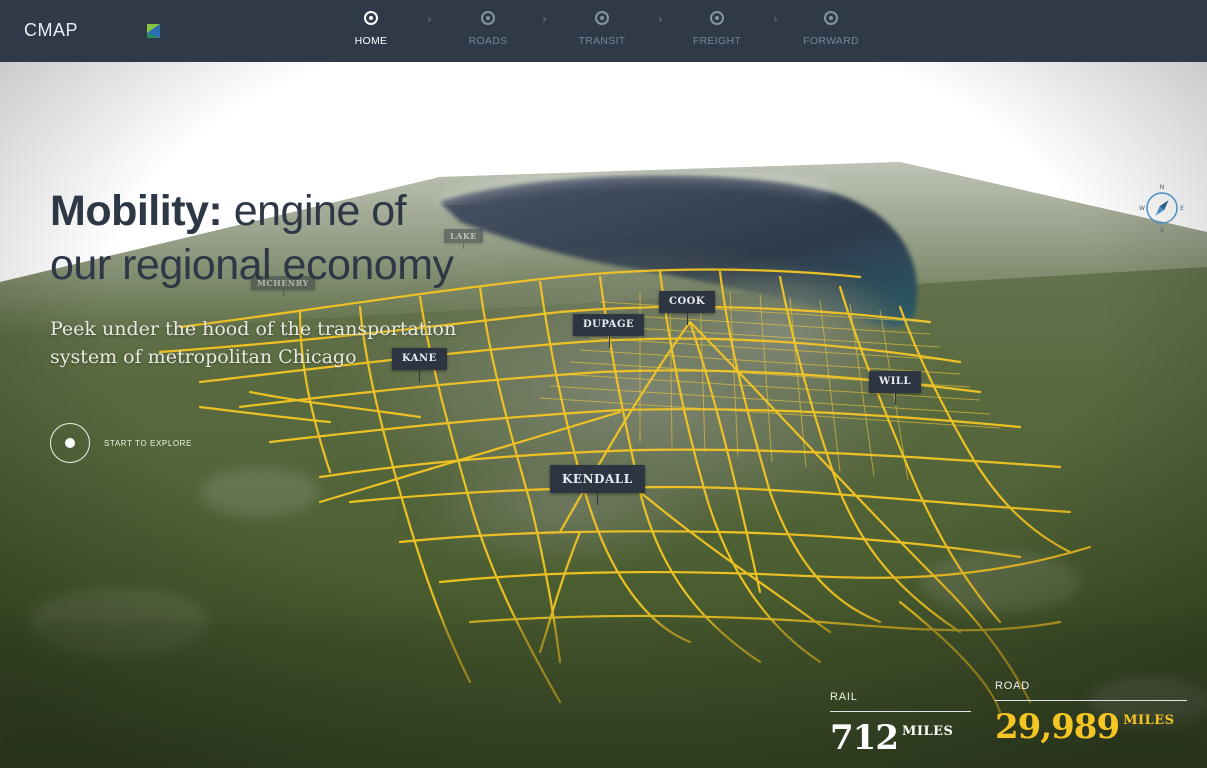 This screenshot has width=1207, height=768. What do you see at coordinates (1012, 686) in the screenshot?
I see `road-stat-label: ROAD` at bounding box center [1012, 686].